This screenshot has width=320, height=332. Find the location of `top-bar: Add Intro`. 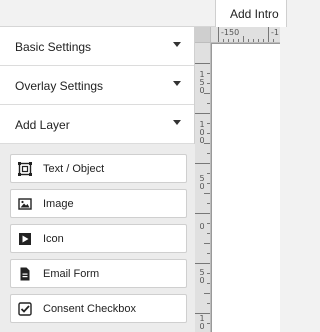

top-bar: Add Intro is located at coordinates (143, 13).